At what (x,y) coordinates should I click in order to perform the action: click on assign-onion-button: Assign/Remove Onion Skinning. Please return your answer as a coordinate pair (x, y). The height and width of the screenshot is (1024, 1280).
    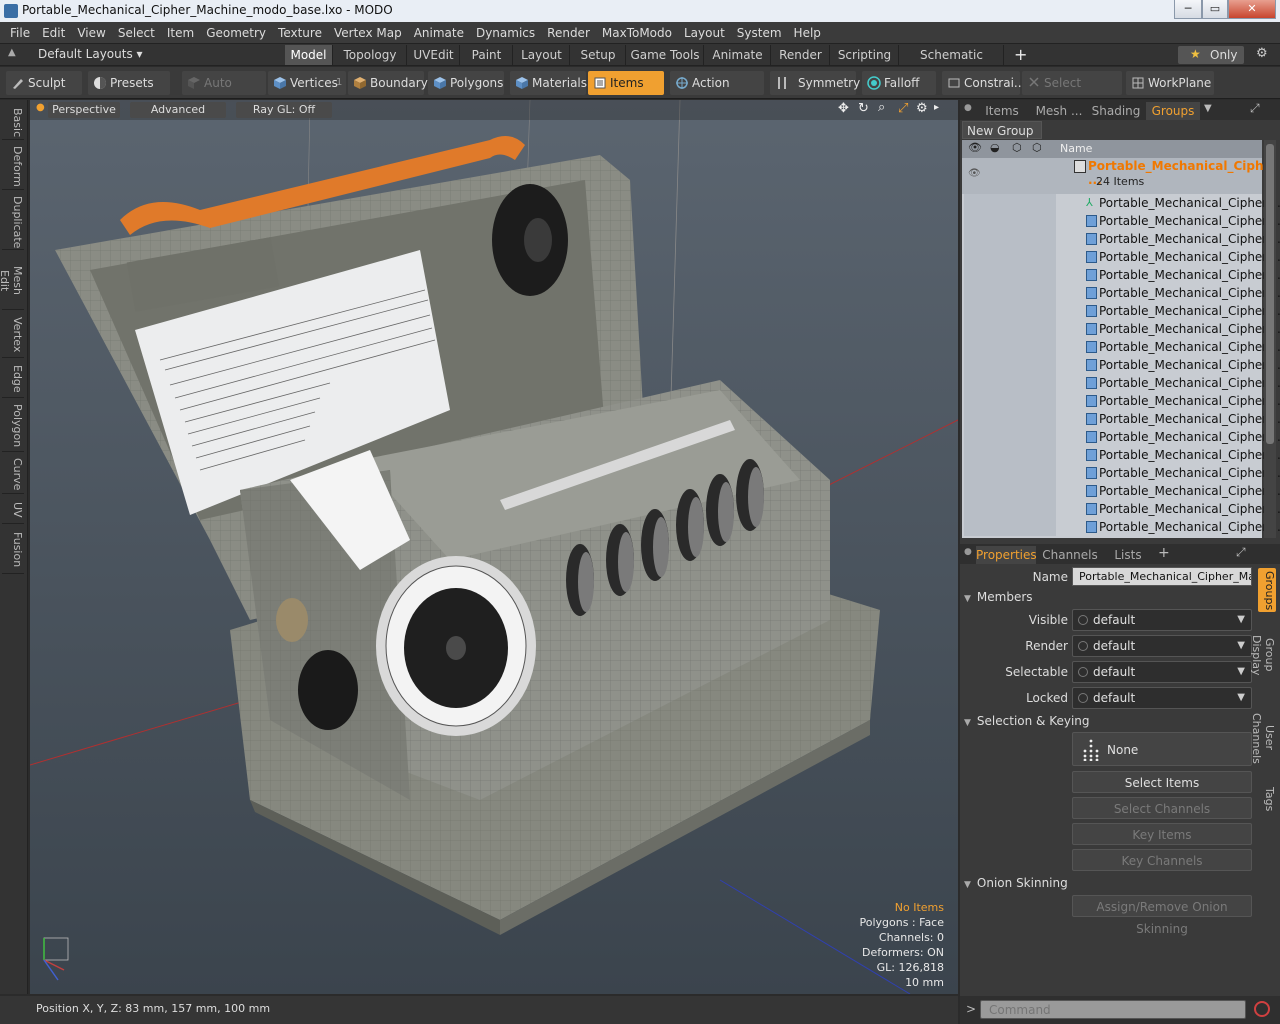
    Looking at the image, I should click on (1162, 915).